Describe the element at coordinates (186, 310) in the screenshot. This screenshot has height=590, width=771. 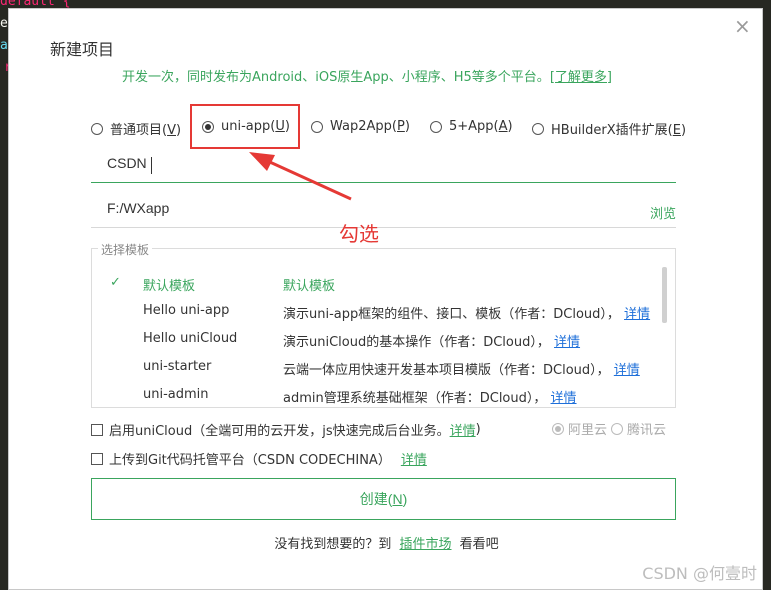
I see `template-name: Hello uni-app` at that location.